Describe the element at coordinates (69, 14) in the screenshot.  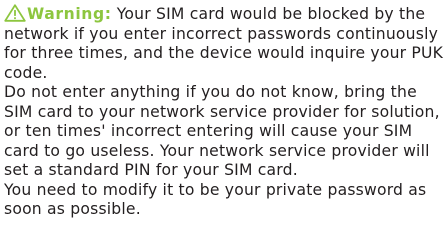
I see `warning-label: Warning:` at that location.